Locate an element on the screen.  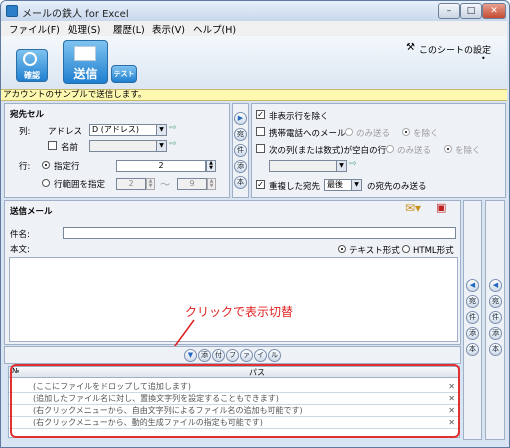
attach-tab-4: ァ is located at coordinates (246, 355).